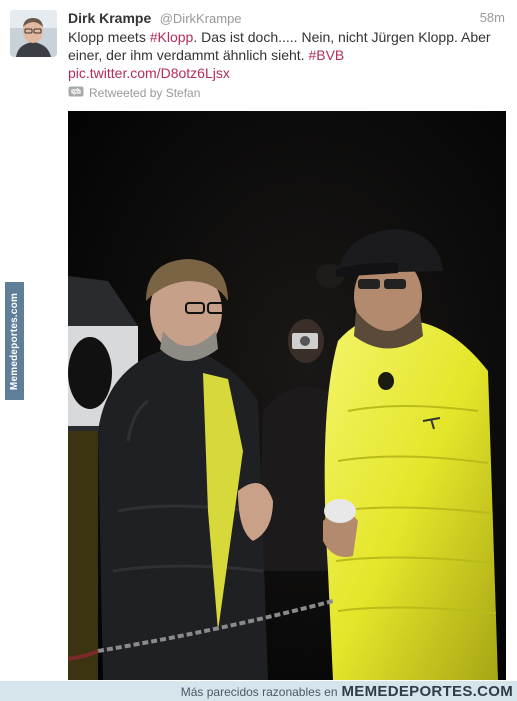 The image size is (517, 701). I want to click on retweeted-by-label: Retweeted by Stefan, so click(144, 93).